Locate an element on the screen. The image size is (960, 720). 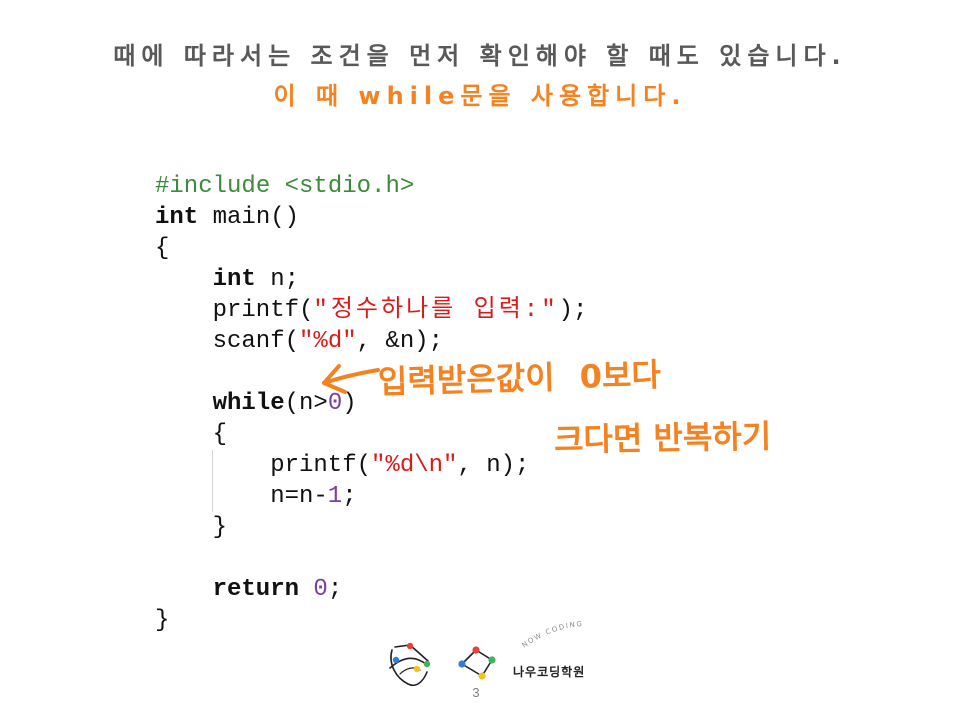
code-line: #include <stdio.h> is located at coordinates (371, 186).